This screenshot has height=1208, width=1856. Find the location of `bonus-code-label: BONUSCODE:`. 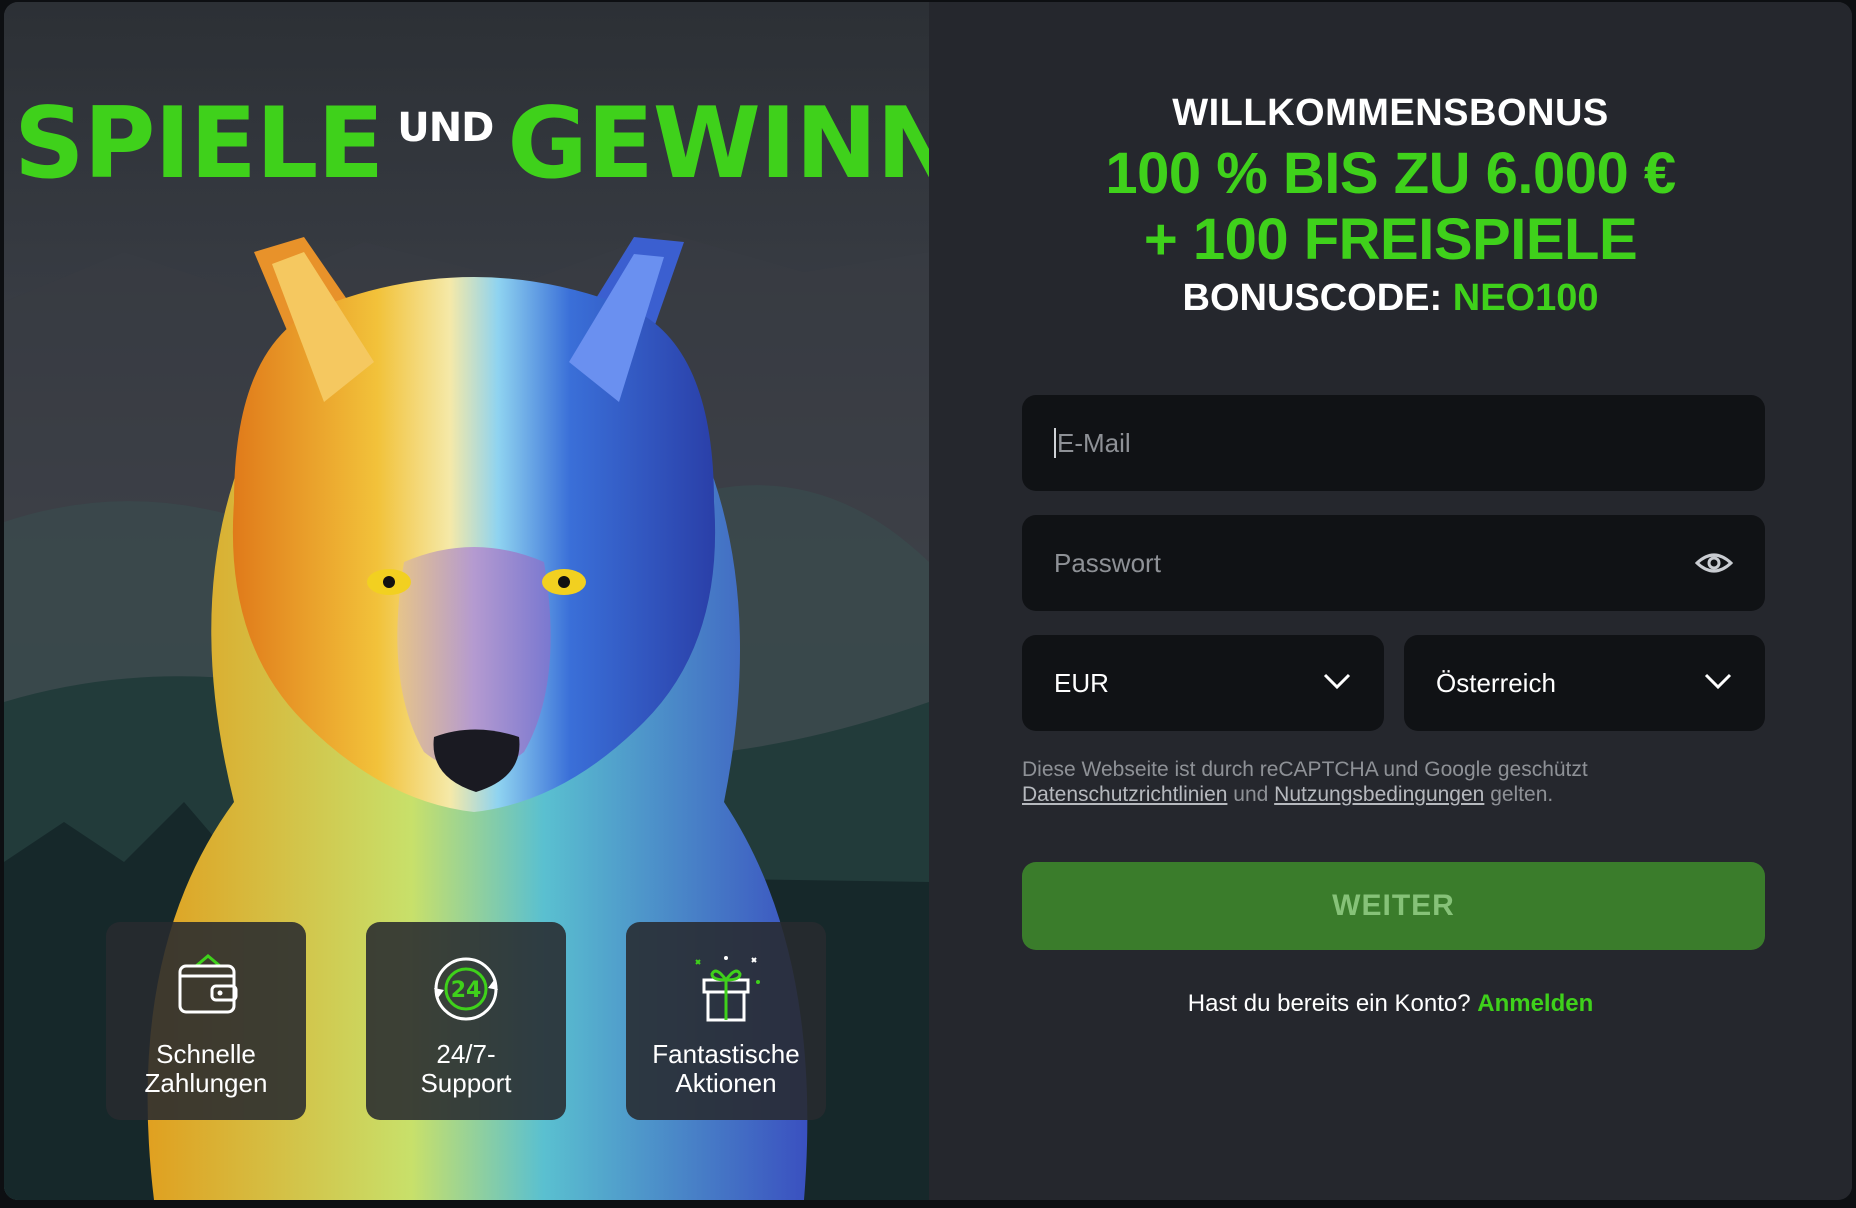

bonus-code-label: BONUSCODE: is located at coordinates (1312, 298).